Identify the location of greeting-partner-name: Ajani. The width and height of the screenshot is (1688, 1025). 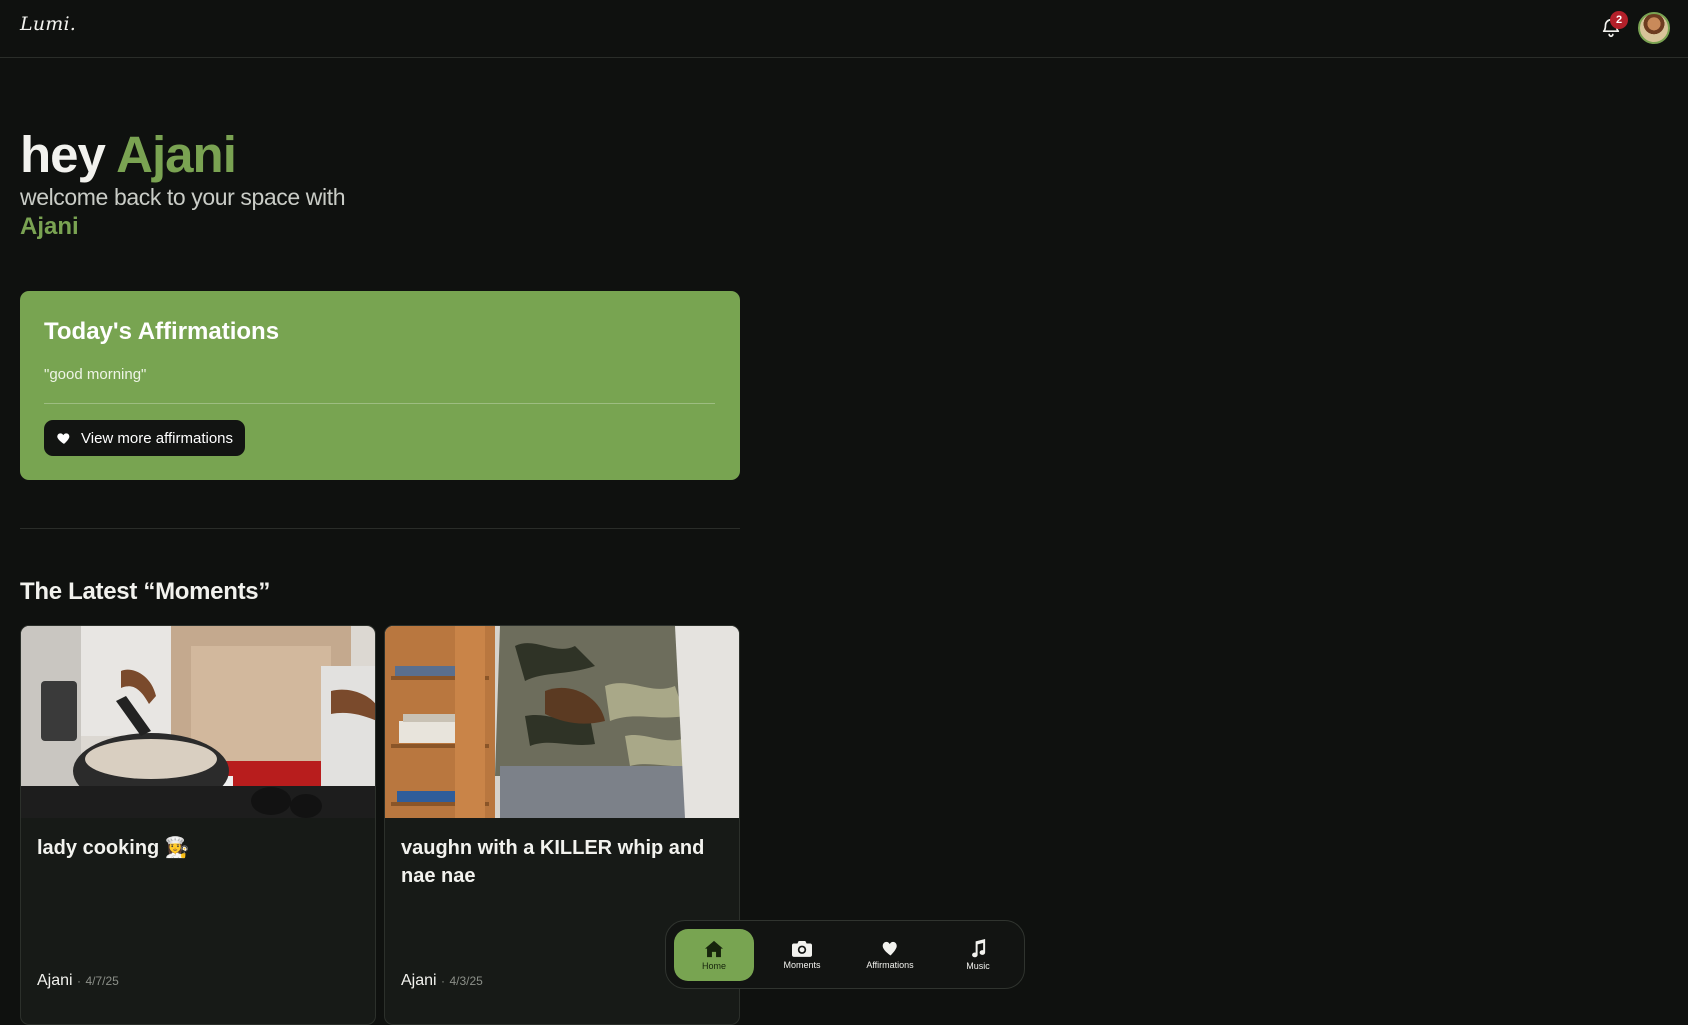
(49, 226).